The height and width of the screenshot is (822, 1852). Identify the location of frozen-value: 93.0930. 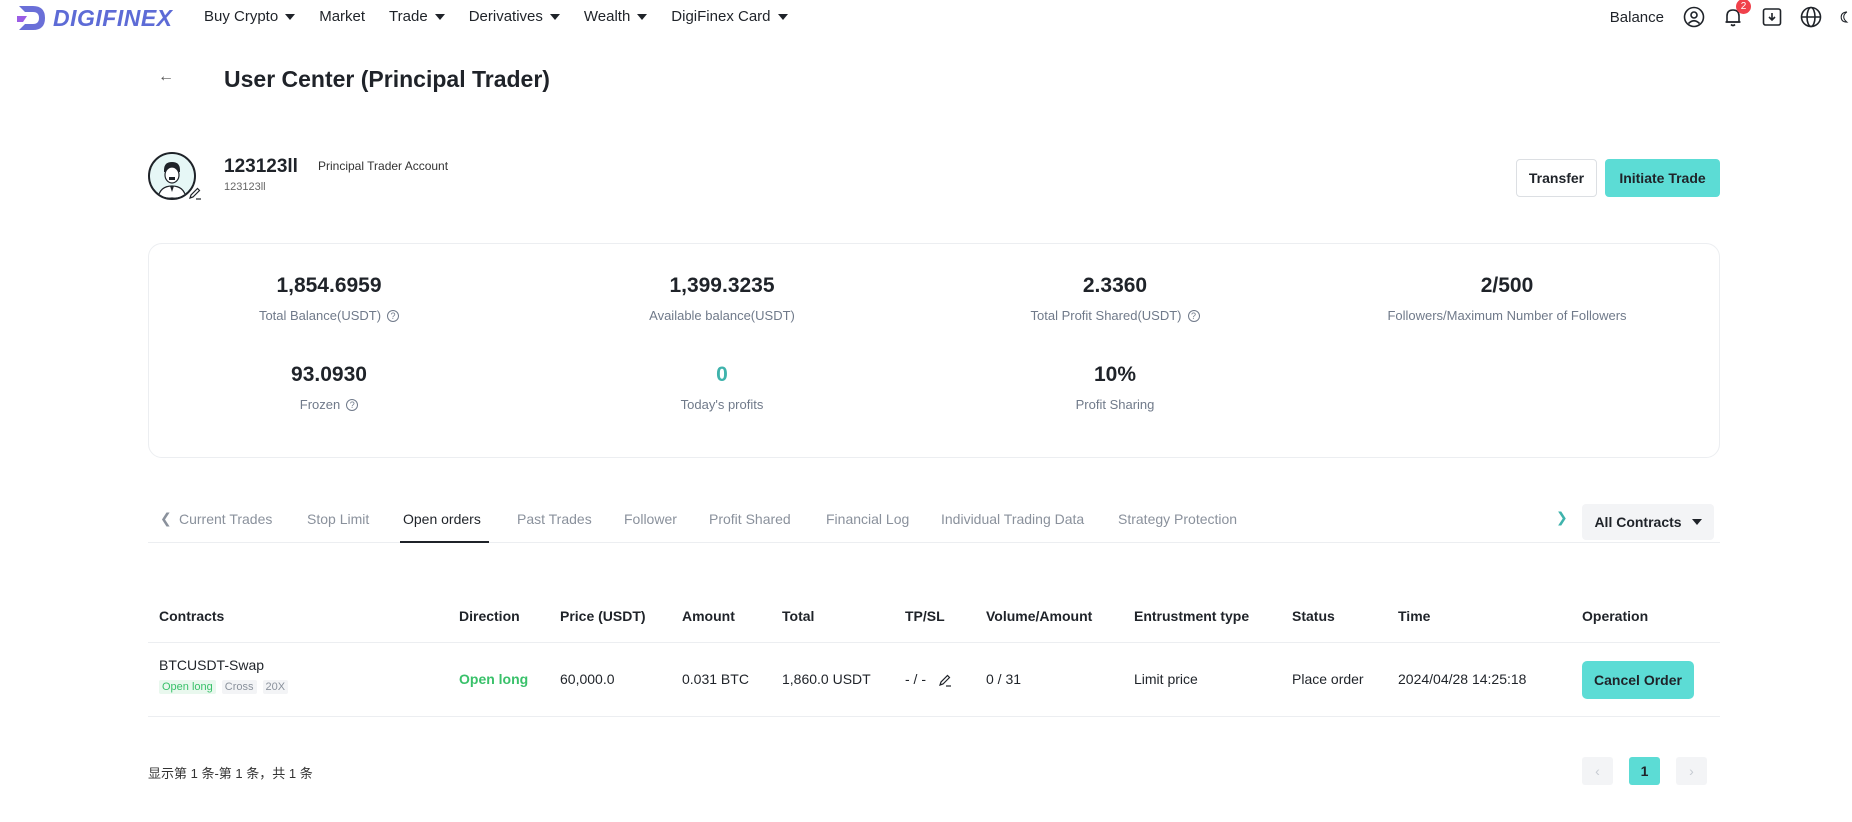
(329, 374).